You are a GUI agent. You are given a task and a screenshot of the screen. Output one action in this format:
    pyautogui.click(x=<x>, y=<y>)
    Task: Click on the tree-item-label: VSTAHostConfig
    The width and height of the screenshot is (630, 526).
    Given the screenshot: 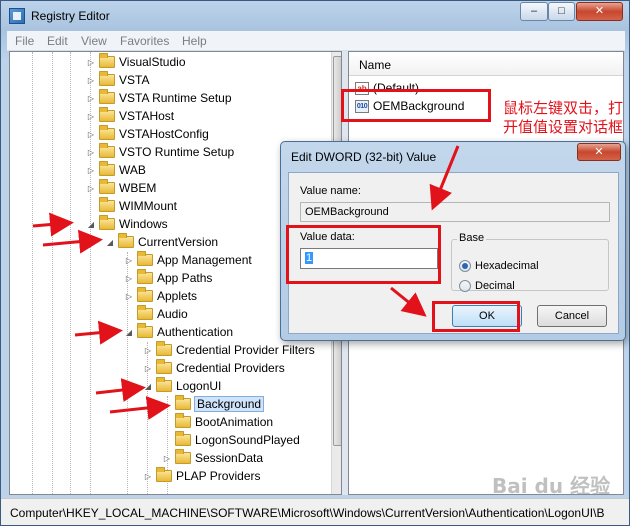 What is the action you would take?
    pyautogui.click(x=164, y=134)
    